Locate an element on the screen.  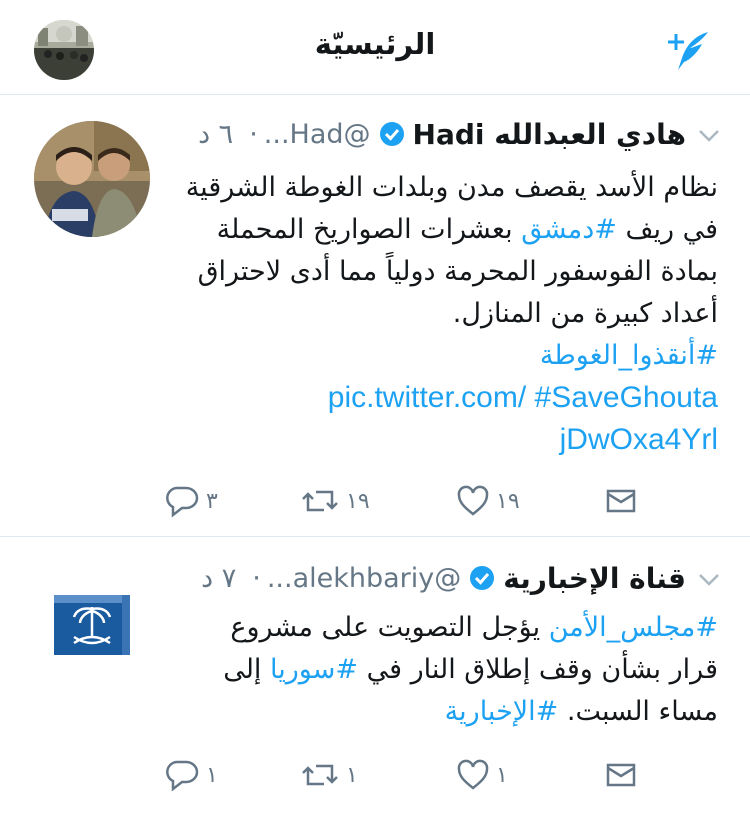
display-name: هادي العبدالله Hadi is located at coordinates (549, 134).